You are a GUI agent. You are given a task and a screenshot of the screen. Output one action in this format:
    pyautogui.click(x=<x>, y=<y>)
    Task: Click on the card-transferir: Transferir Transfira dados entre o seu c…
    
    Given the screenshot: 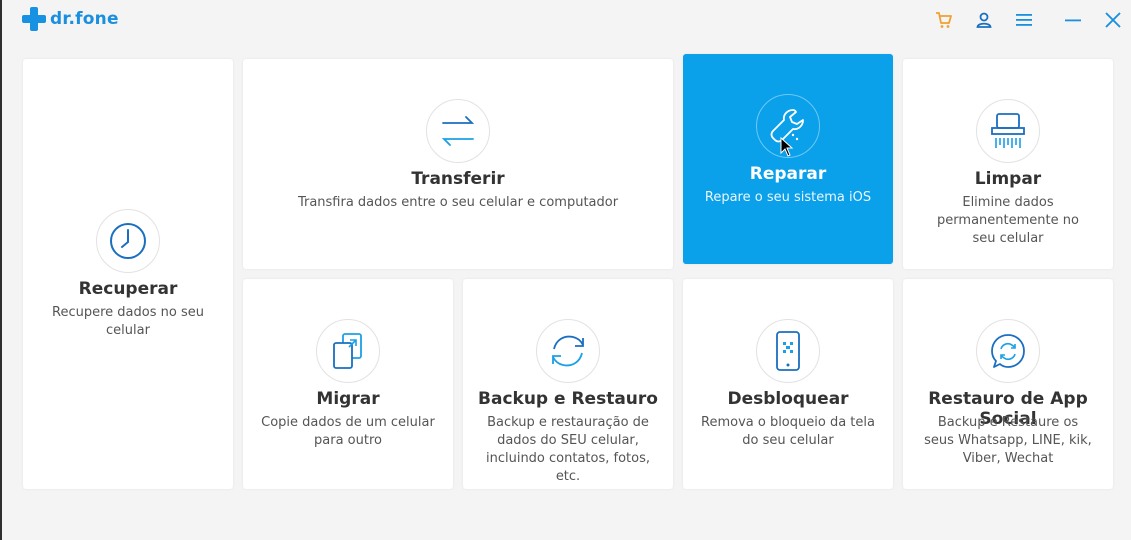 What is the action you would take?
    pyautogui.click(x=458, y=164)
    